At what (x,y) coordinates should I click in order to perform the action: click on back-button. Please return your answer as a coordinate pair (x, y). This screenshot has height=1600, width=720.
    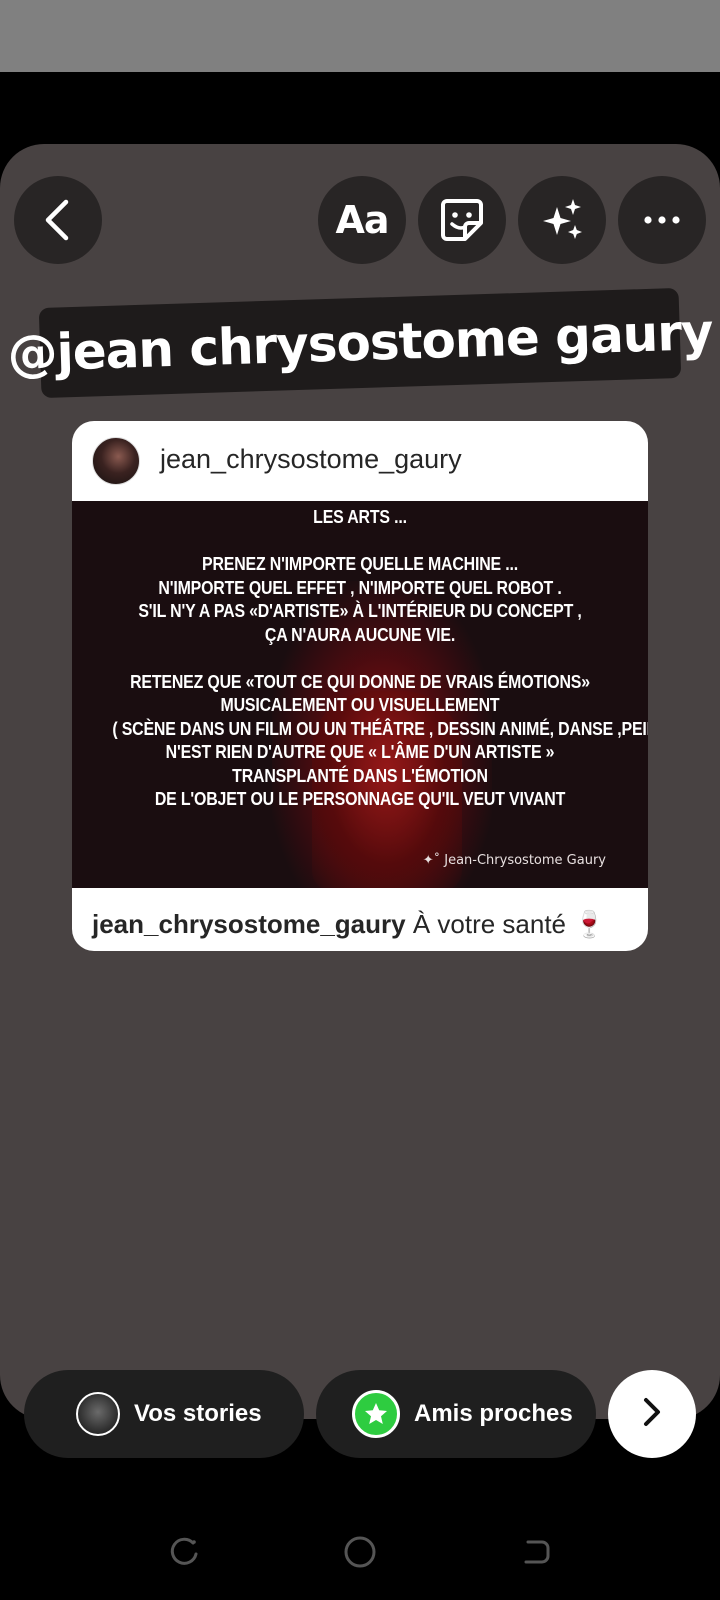
    Looking at the image, I should click on (58, 220).